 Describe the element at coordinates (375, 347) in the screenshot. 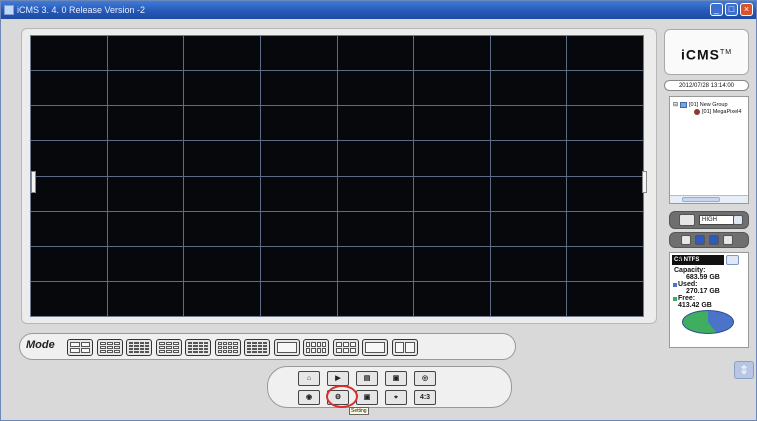

I see `layout-fullscreen-button` at that location.